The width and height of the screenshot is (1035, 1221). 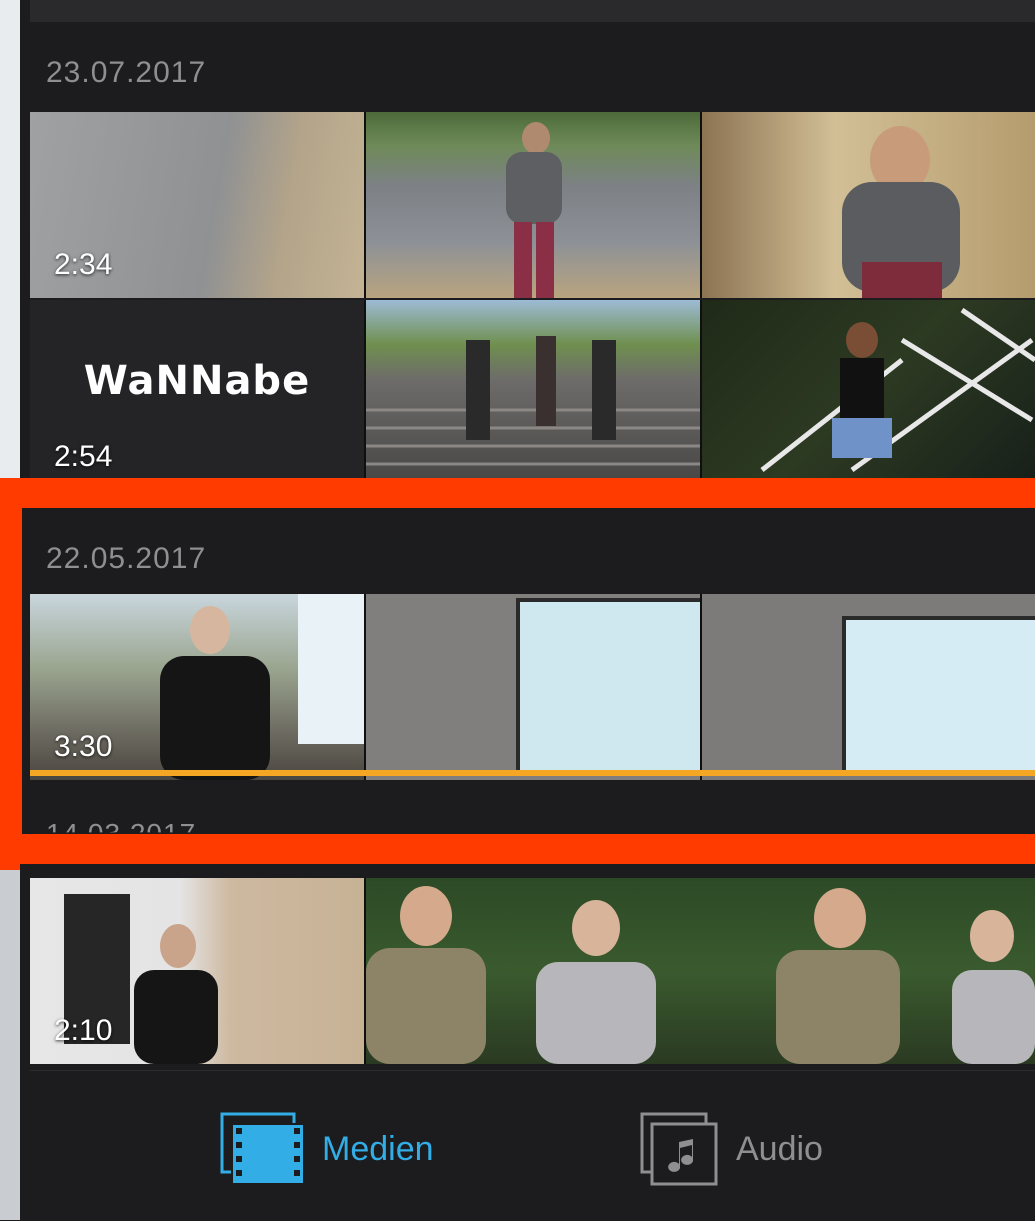 What do you see at coordinates (901, 212) in the screenshot?
I see `person-crouching-image` at bounding box center [901, 212].